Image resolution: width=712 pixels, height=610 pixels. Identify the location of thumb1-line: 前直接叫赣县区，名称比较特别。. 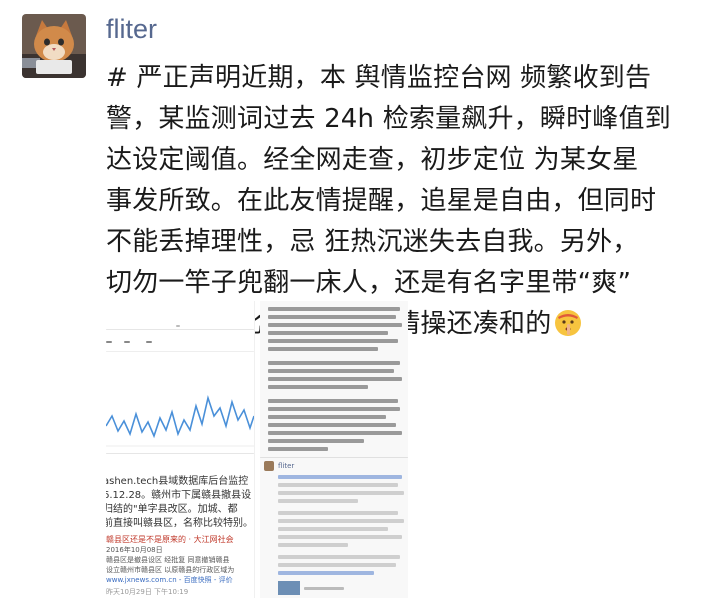
(179, 523).